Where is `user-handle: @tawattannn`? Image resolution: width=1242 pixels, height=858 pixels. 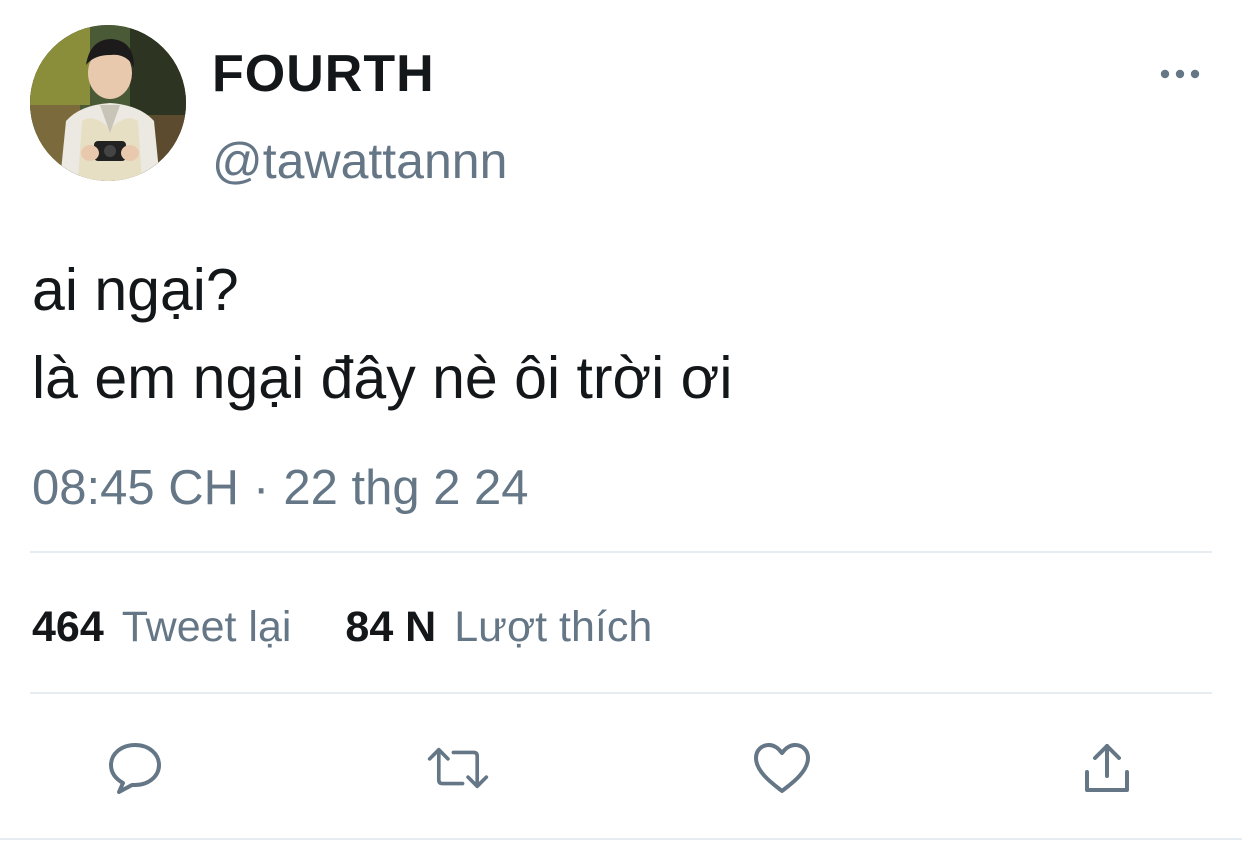 user-handle: @tawattannn is located at coordinates (359, 161).